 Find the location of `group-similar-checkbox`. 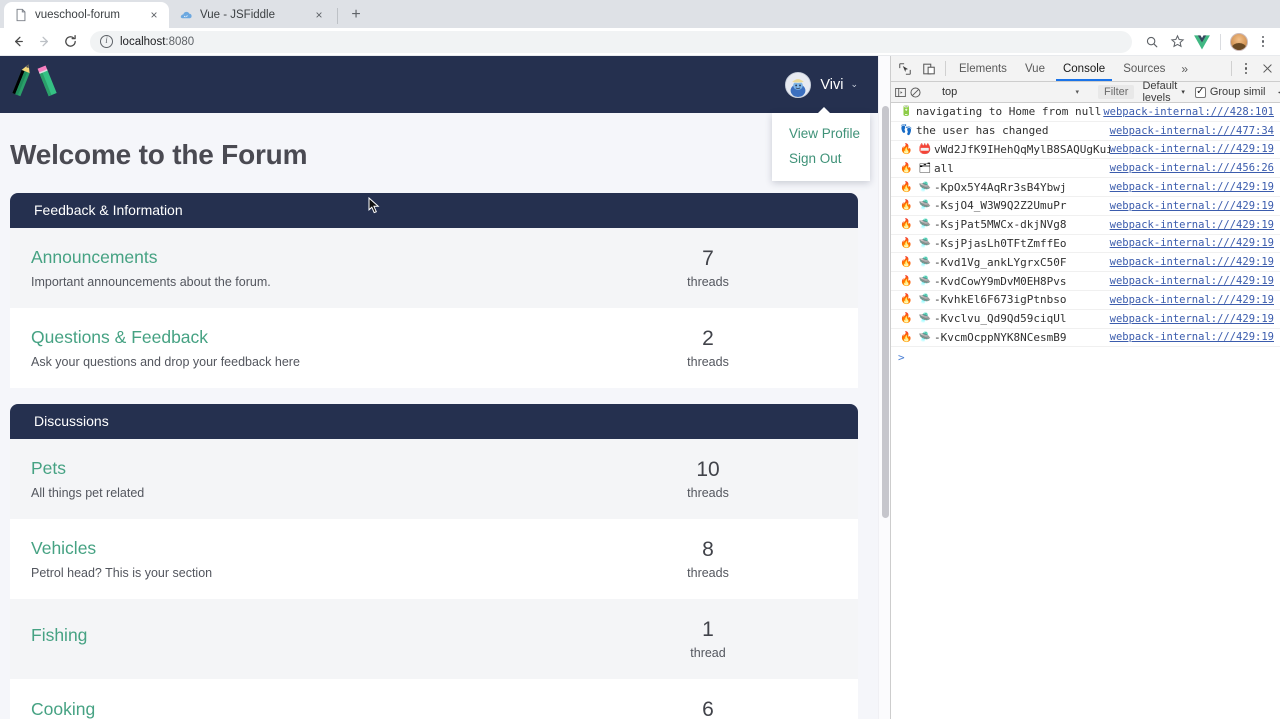

group-similar-checkbox is located at coordinates (1200, 92).